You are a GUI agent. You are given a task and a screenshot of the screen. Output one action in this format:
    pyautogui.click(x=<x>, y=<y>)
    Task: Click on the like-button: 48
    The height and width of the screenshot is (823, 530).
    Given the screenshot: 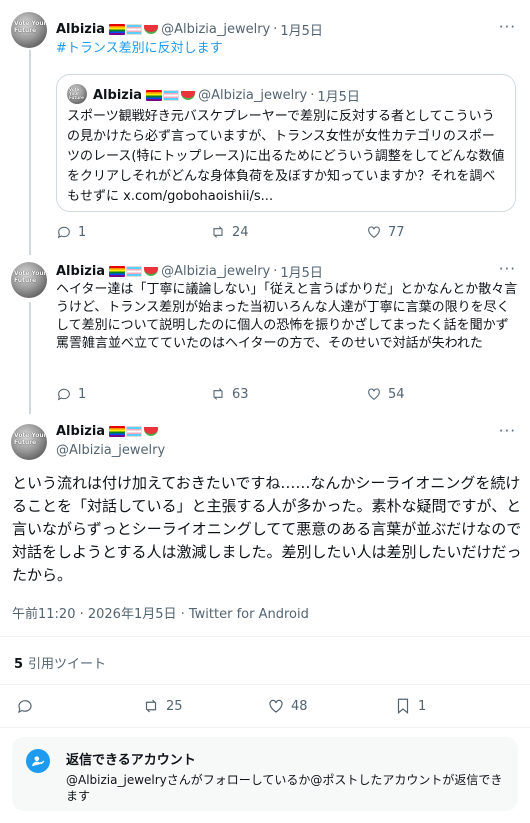 What is the action you would take?
    pyautogui.click(x=287, y=706)
    